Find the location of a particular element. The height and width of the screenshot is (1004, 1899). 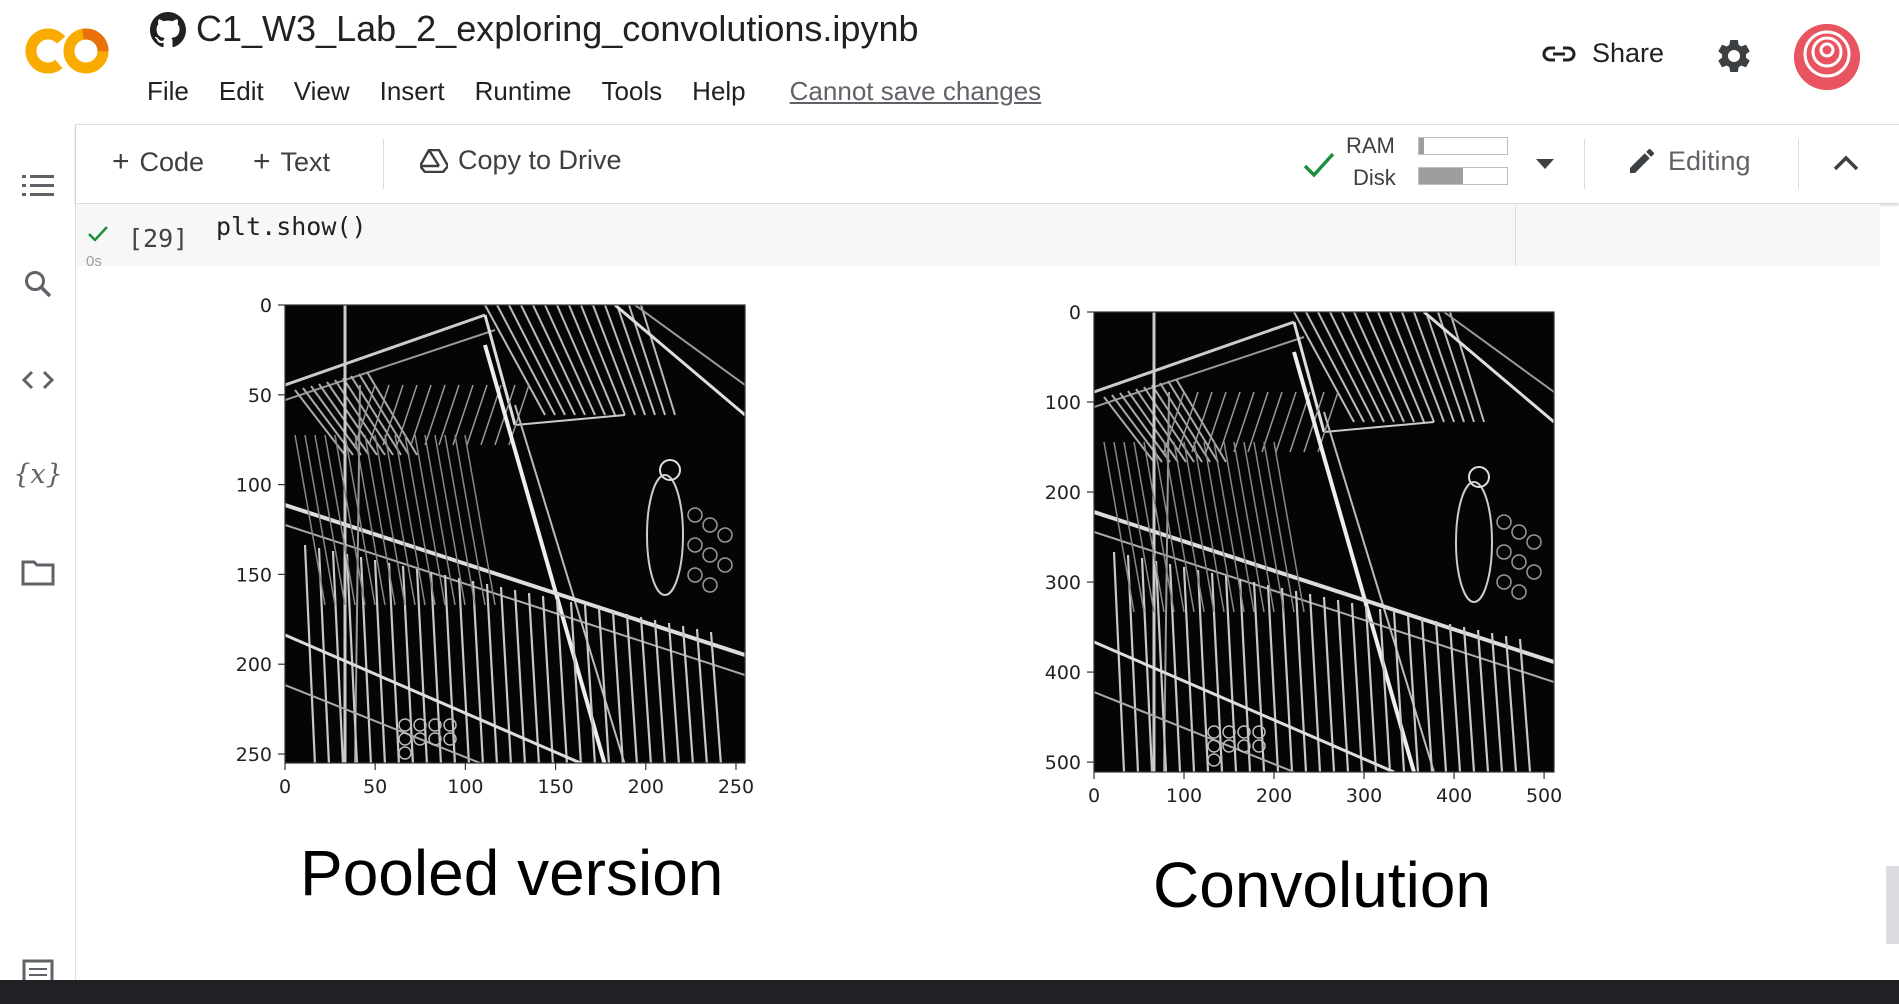

search-icon is located at coordinates (38, 284).